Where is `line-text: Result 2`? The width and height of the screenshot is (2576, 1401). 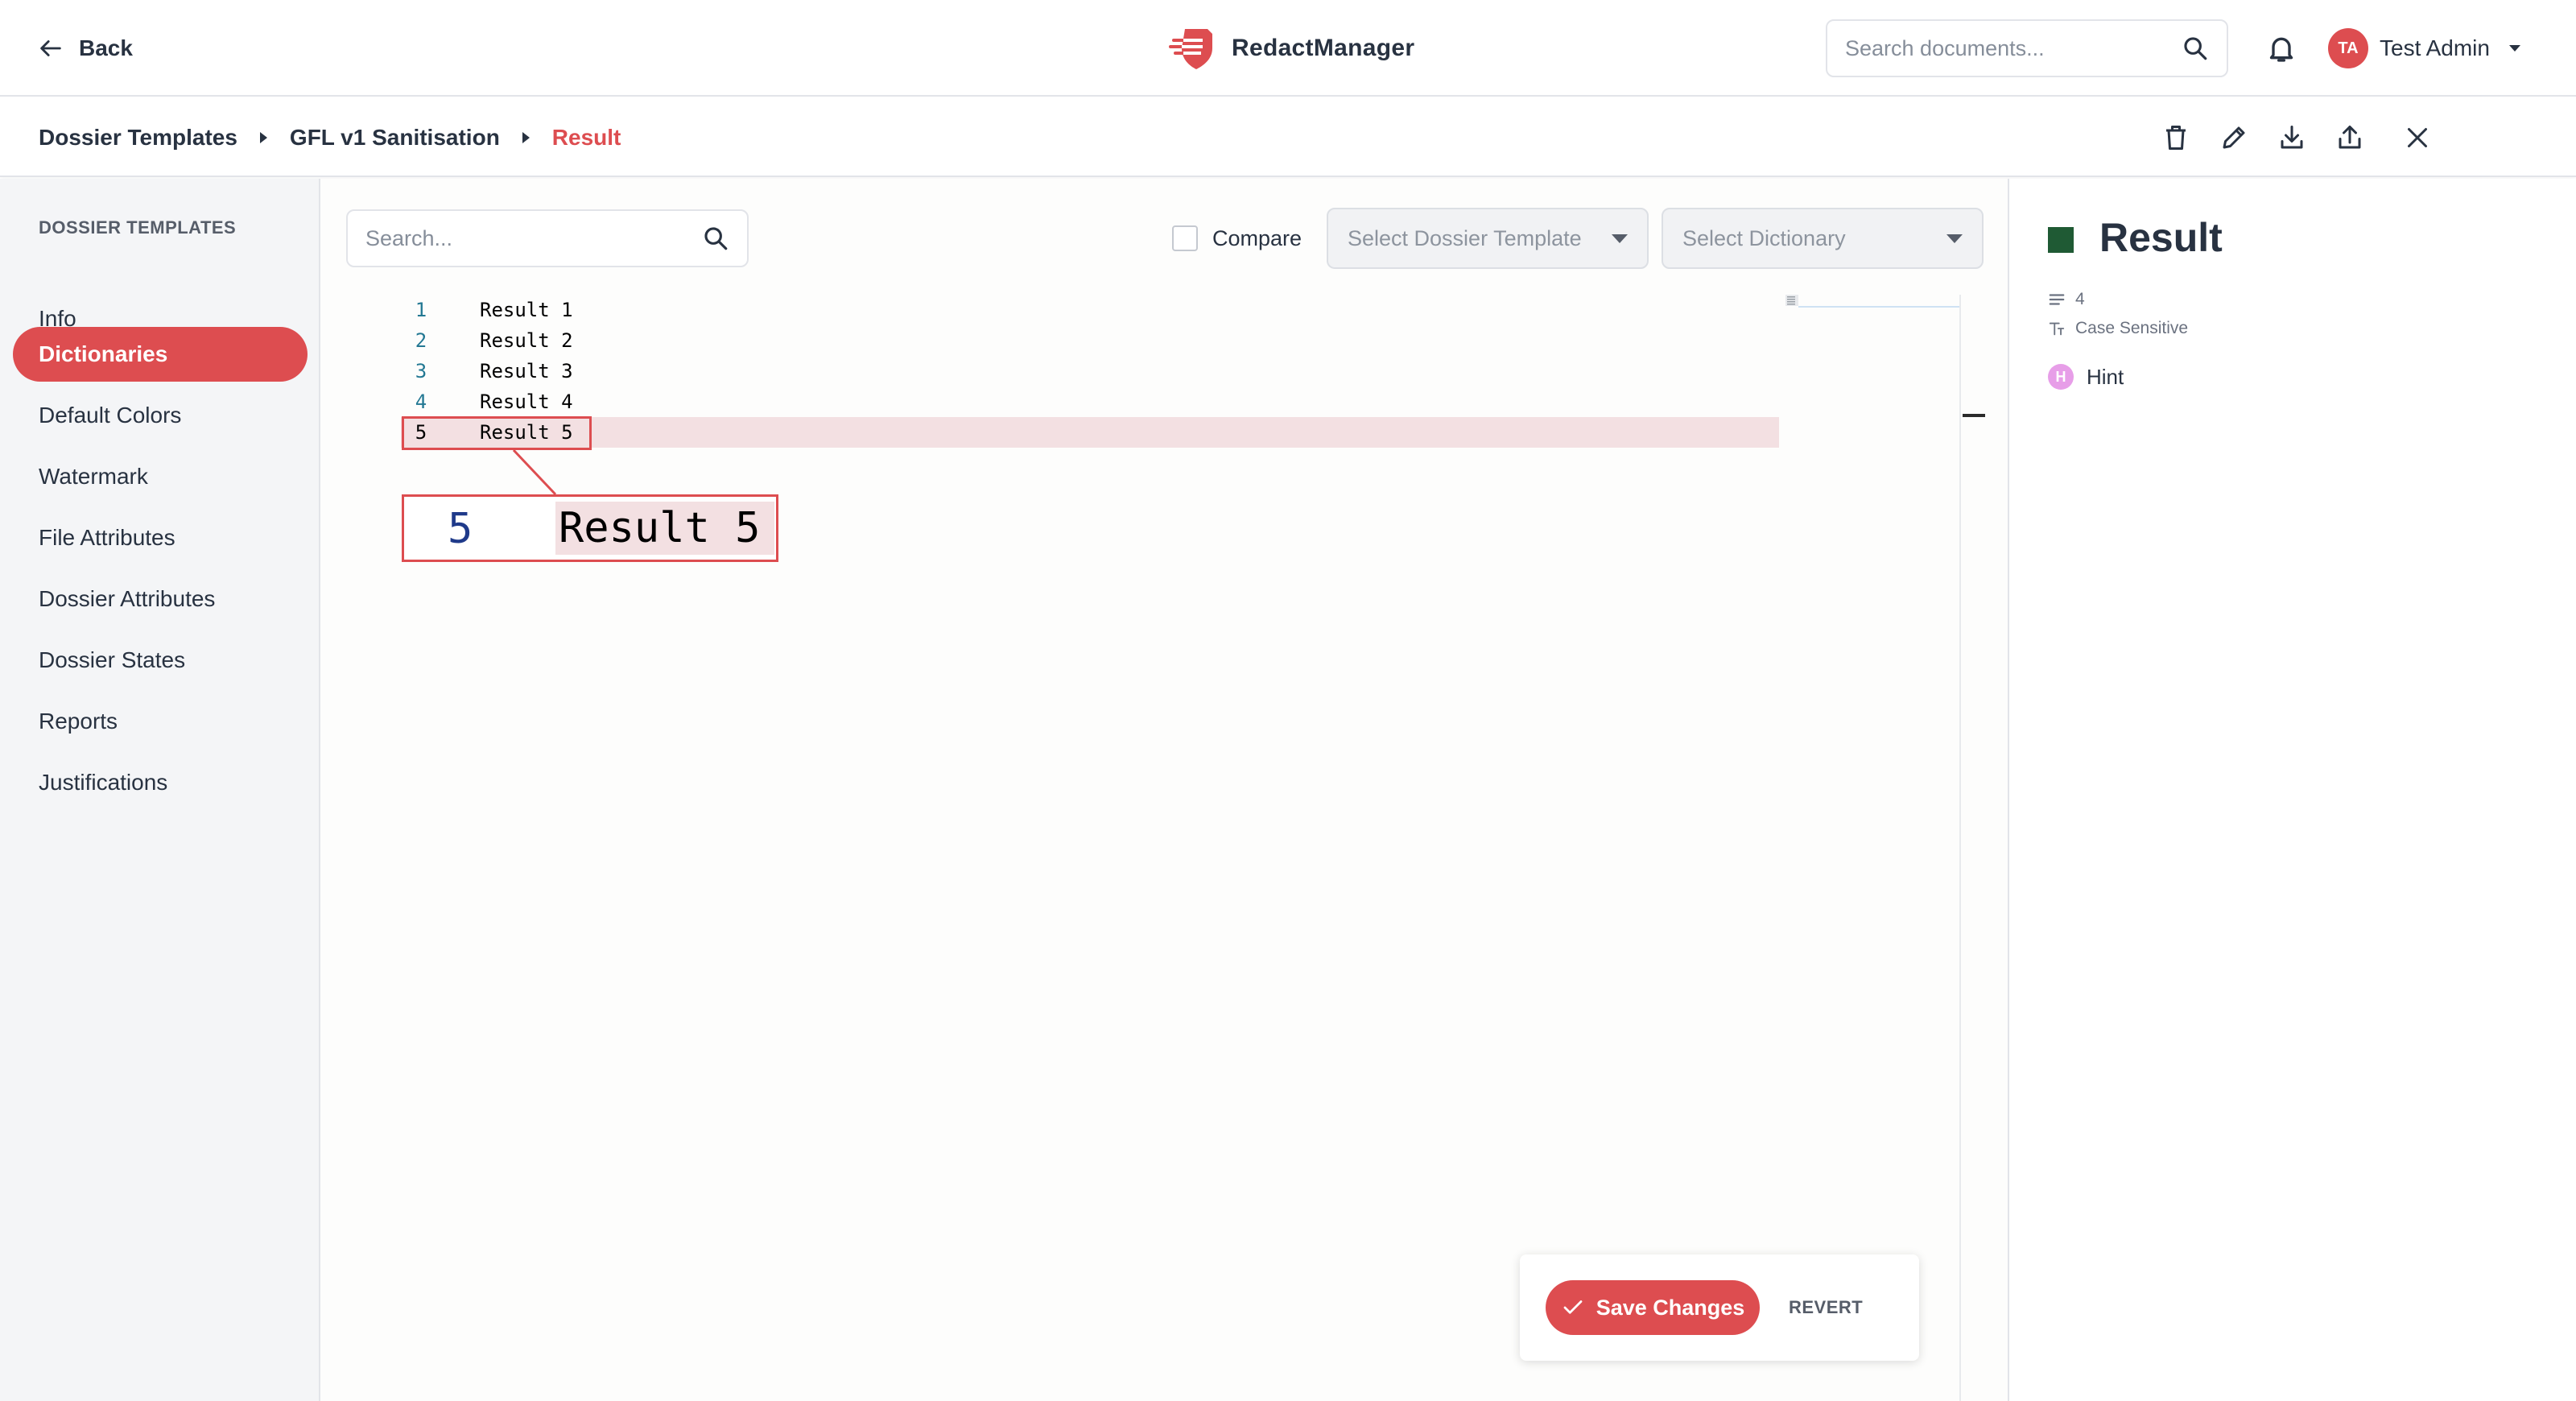
line-text: Result 2 is located at coordinates (526, 340).